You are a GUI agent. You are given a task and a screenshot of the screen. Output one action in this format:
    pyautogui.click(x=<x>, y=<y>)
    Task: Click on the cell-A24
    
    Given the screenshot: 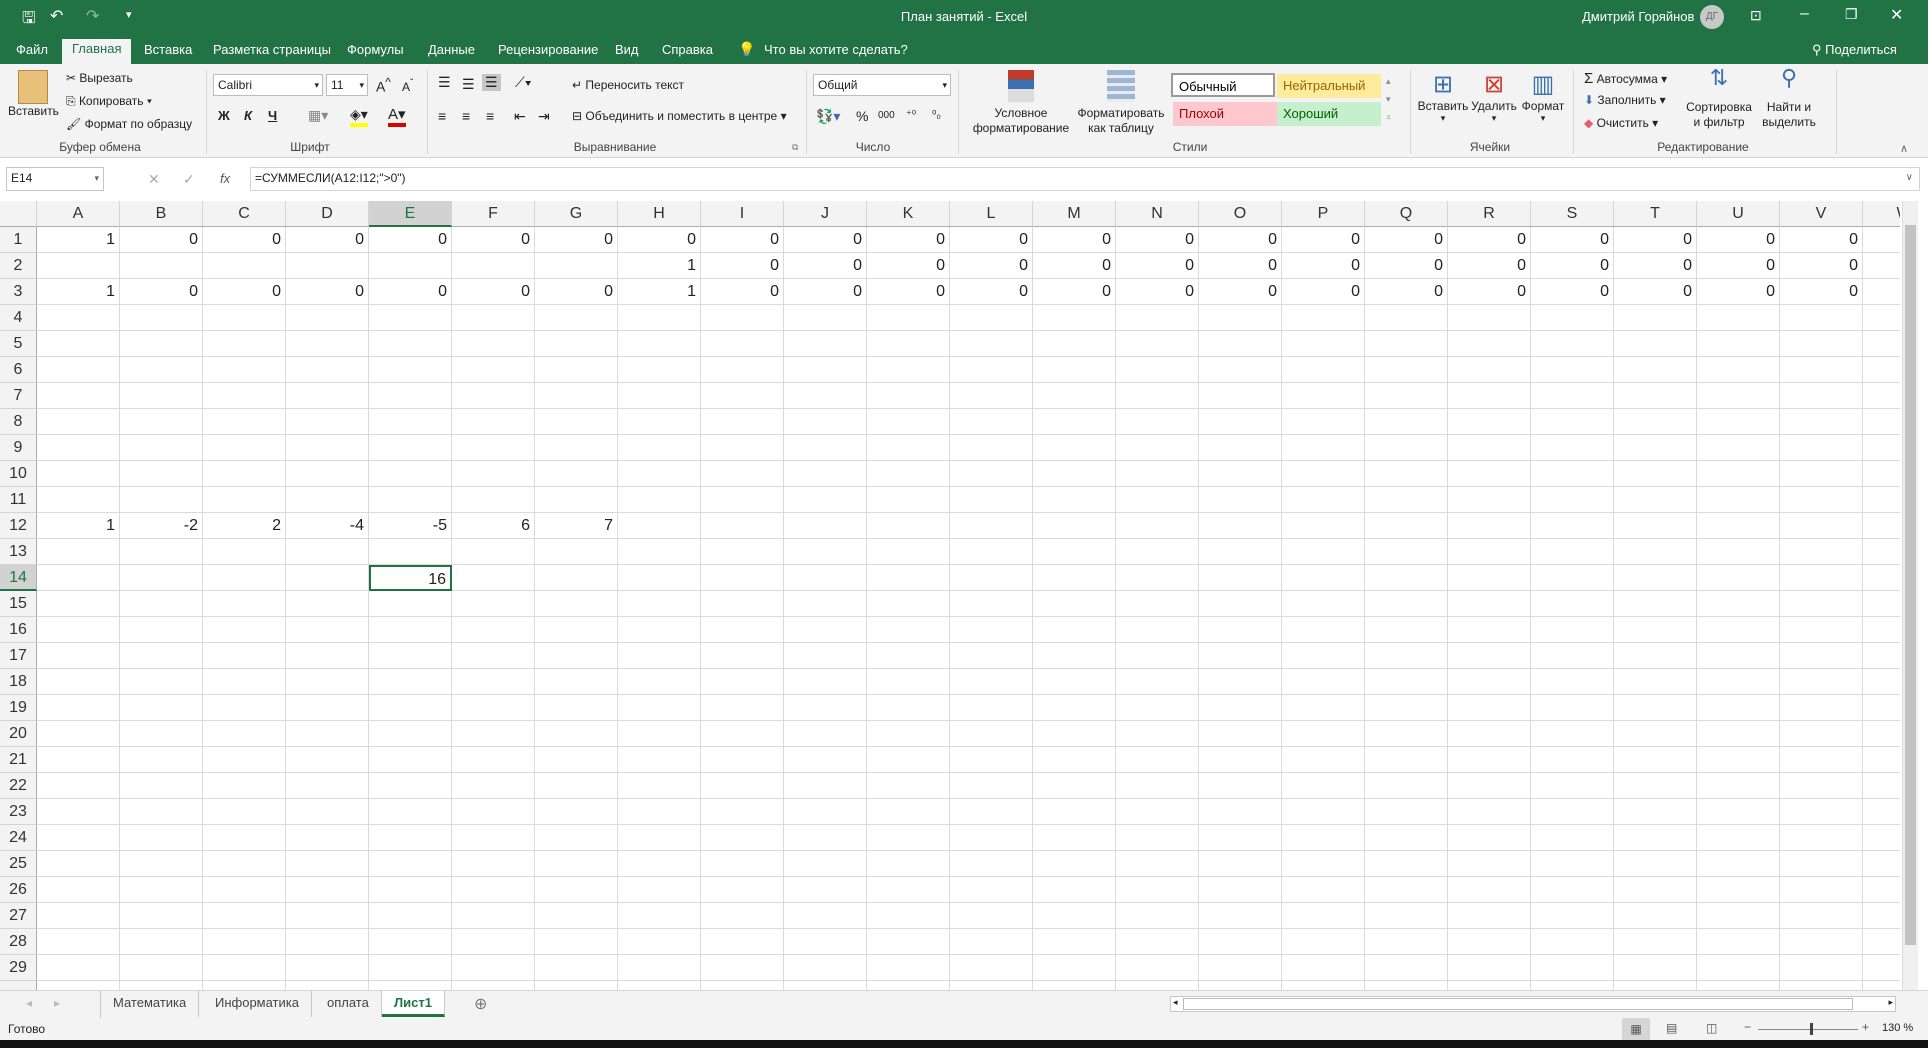 What is the action you would take?
    pyautogui.click(x=78, y=838)
    